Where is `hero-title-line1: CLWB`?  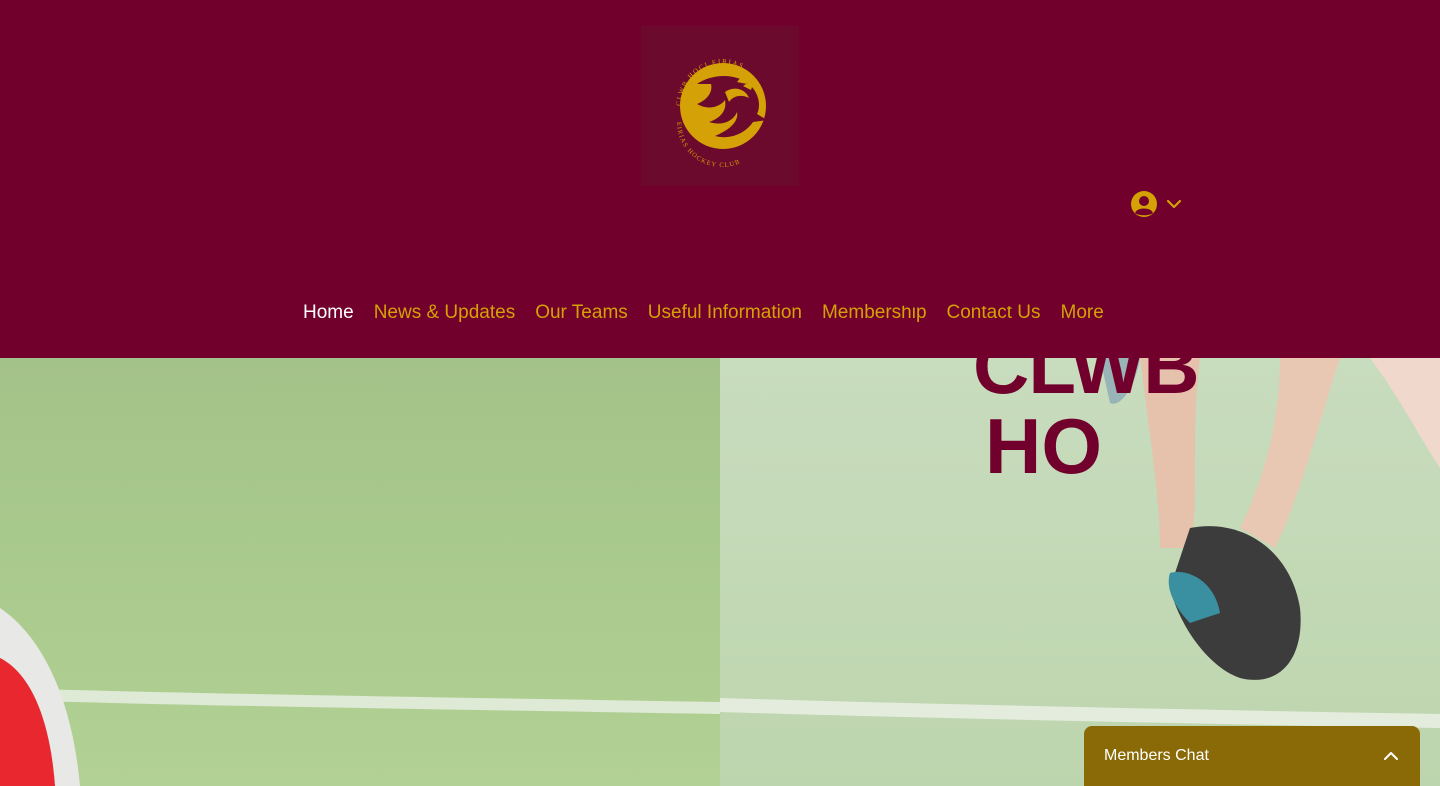 hero-title-line1: CLWB is located at coordinates (1086, 366).